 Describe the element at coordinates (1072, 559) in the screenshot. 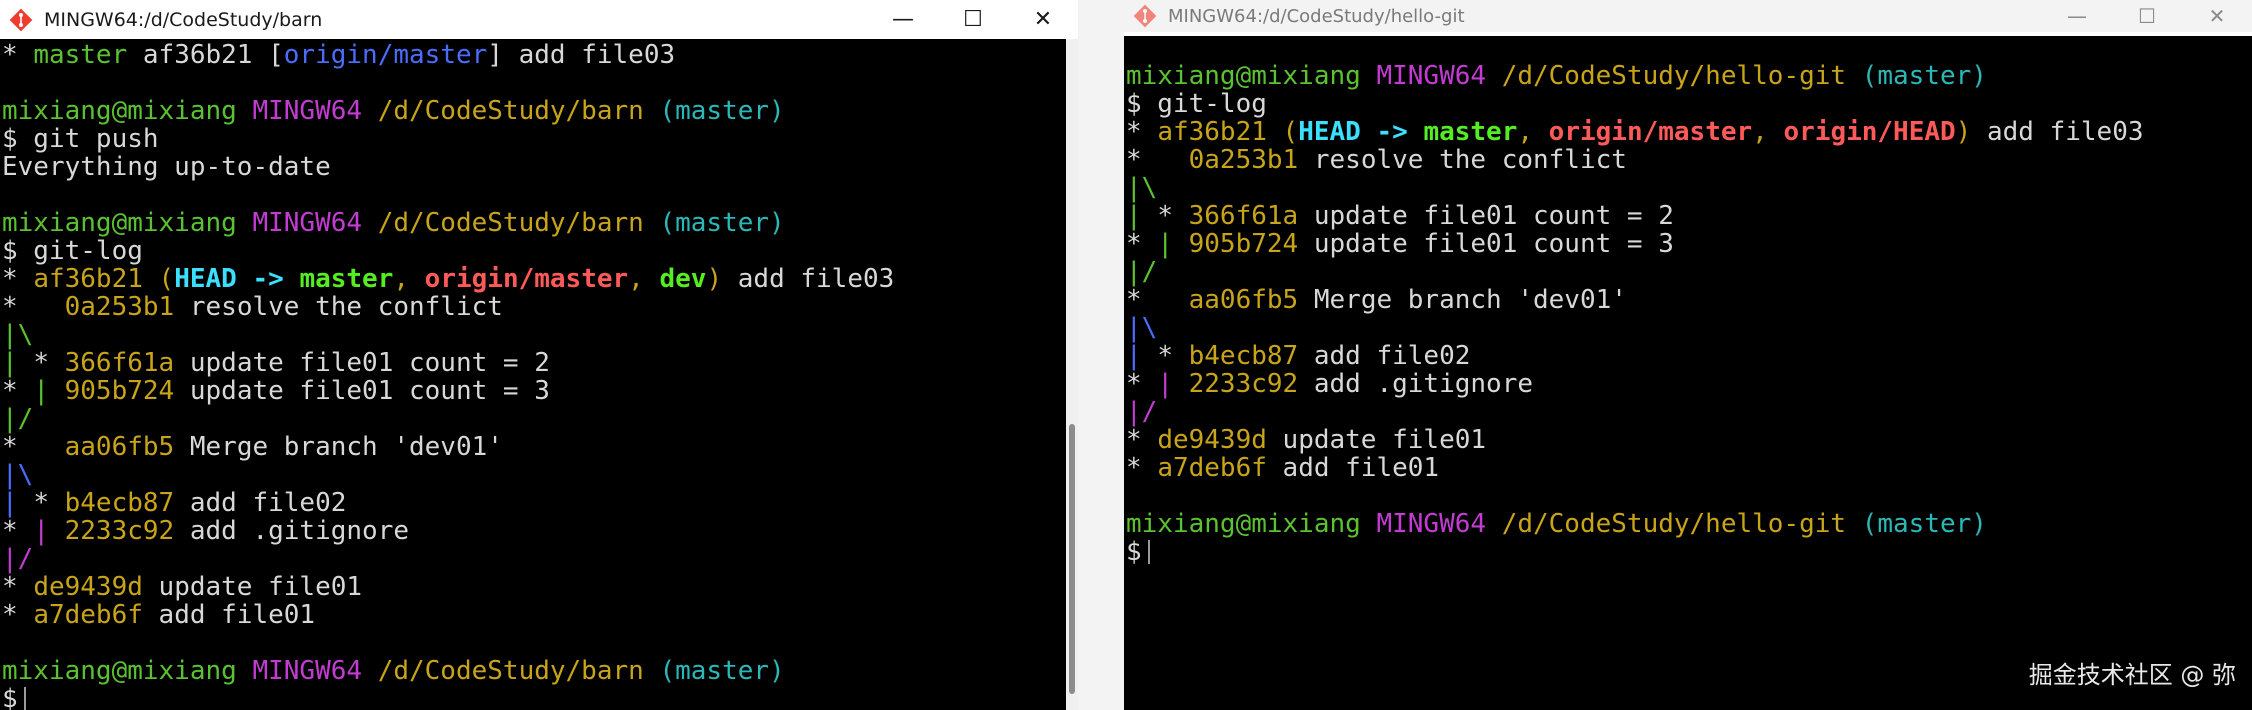

I see `scroll-thumb` at that location.